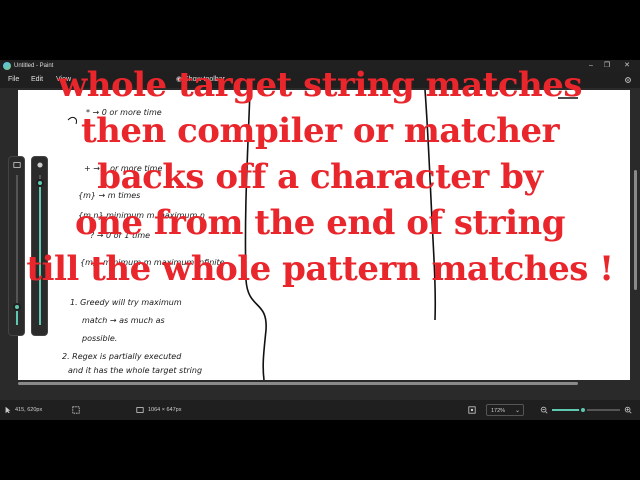  What do you see at coordinates (165, 410) in the screenshot?
I see `canvas-size: 1064 × 647px` at bounding box center [165, 410].